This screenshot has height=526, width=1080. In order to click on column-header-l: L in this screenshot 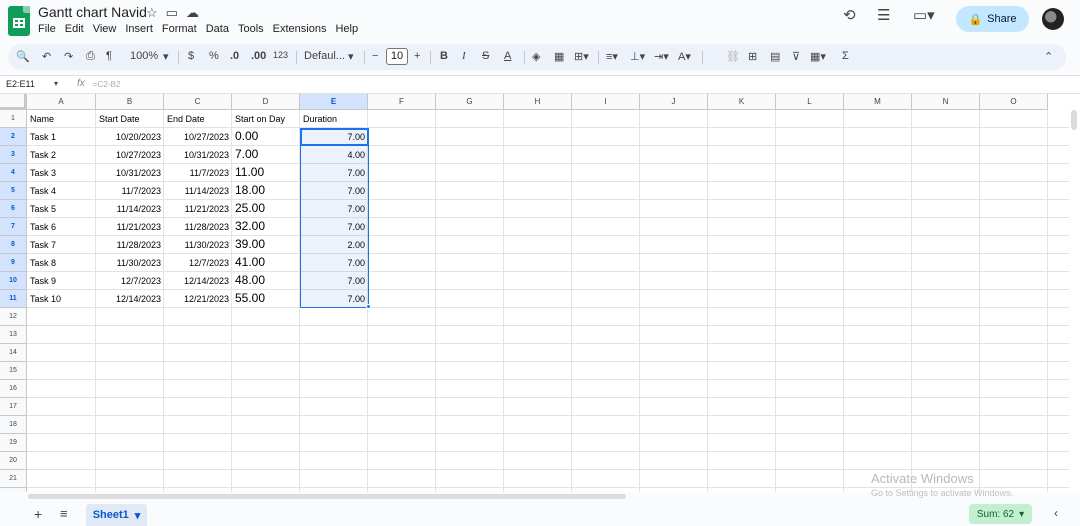, I will do `click(810, 102)`.